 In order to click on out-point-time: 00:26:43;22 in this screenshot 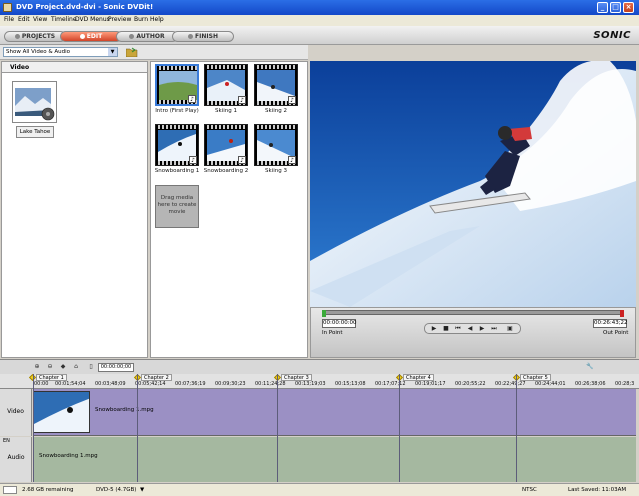, I will do `click(610, 323)`.